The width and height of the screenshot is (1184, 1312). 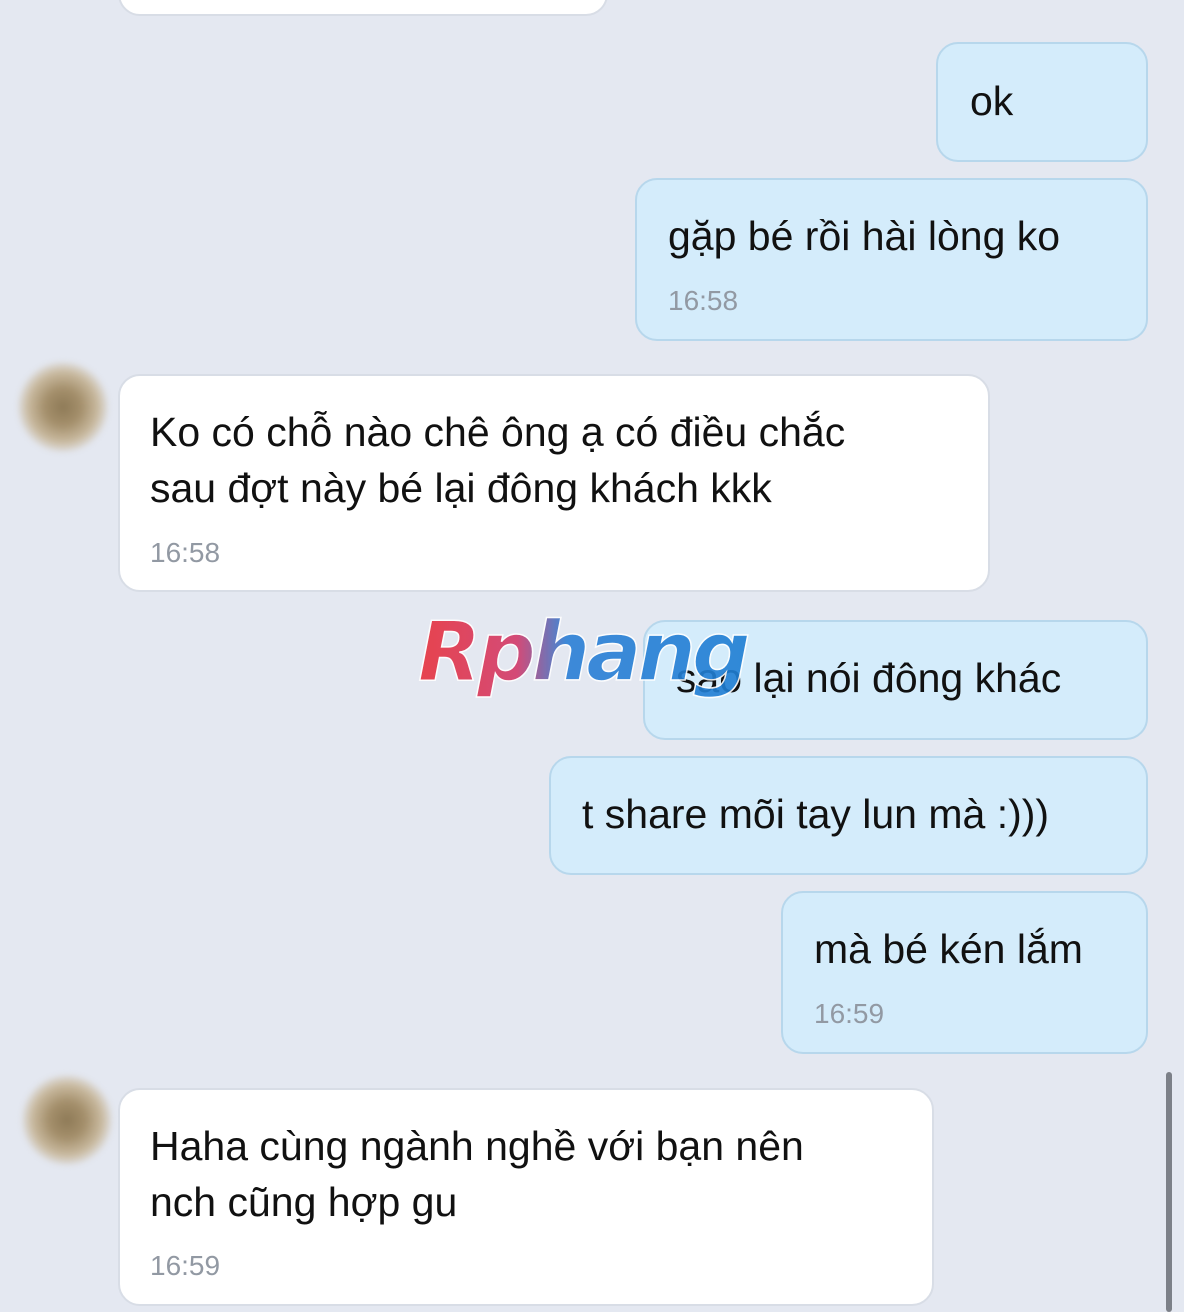 What do you see at coordinates (363, 8) in the screenshot?
I see `message-bubble-partial` at bounding box center [363, 8].